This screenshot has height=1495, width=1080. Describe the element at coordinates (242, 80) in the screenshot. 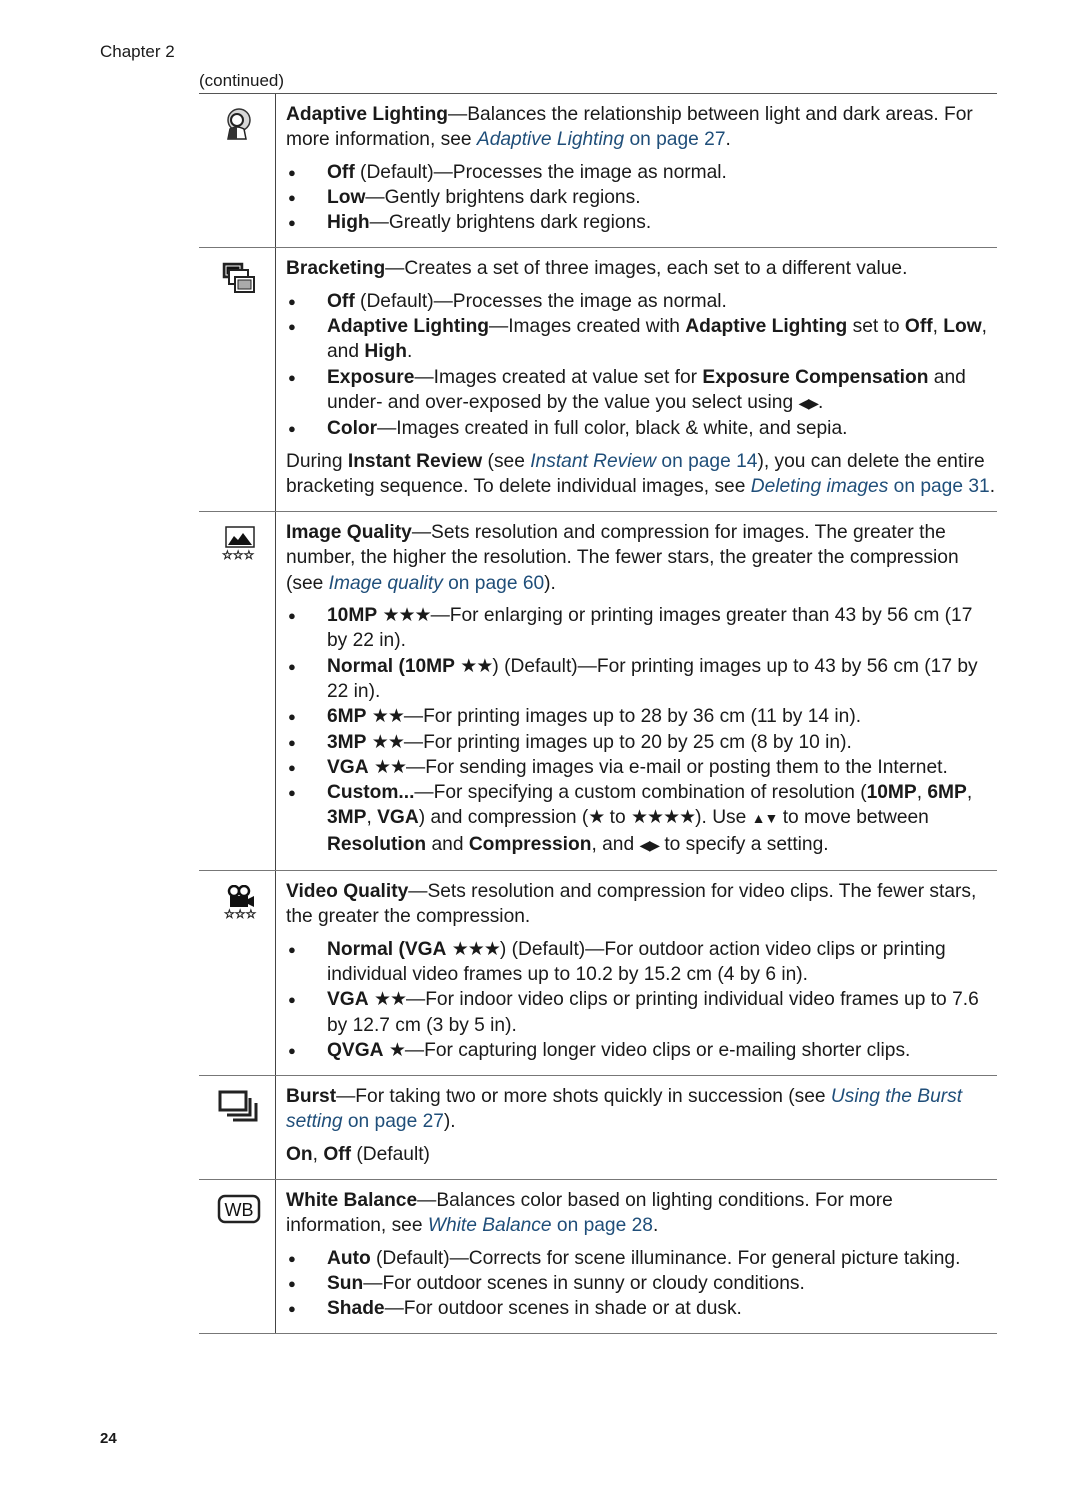

I see `continued-label: (continued)` at that location.